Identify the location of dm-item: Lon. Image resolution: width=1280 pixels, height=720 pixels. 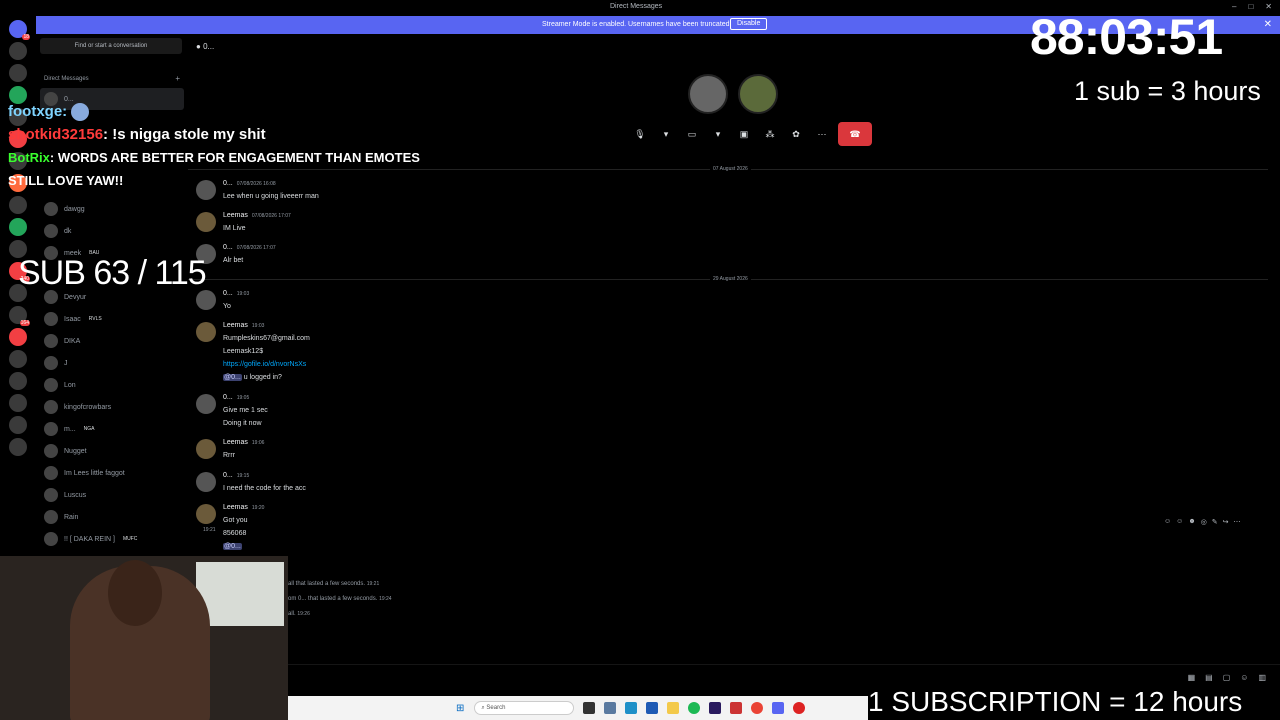
(112, 385).